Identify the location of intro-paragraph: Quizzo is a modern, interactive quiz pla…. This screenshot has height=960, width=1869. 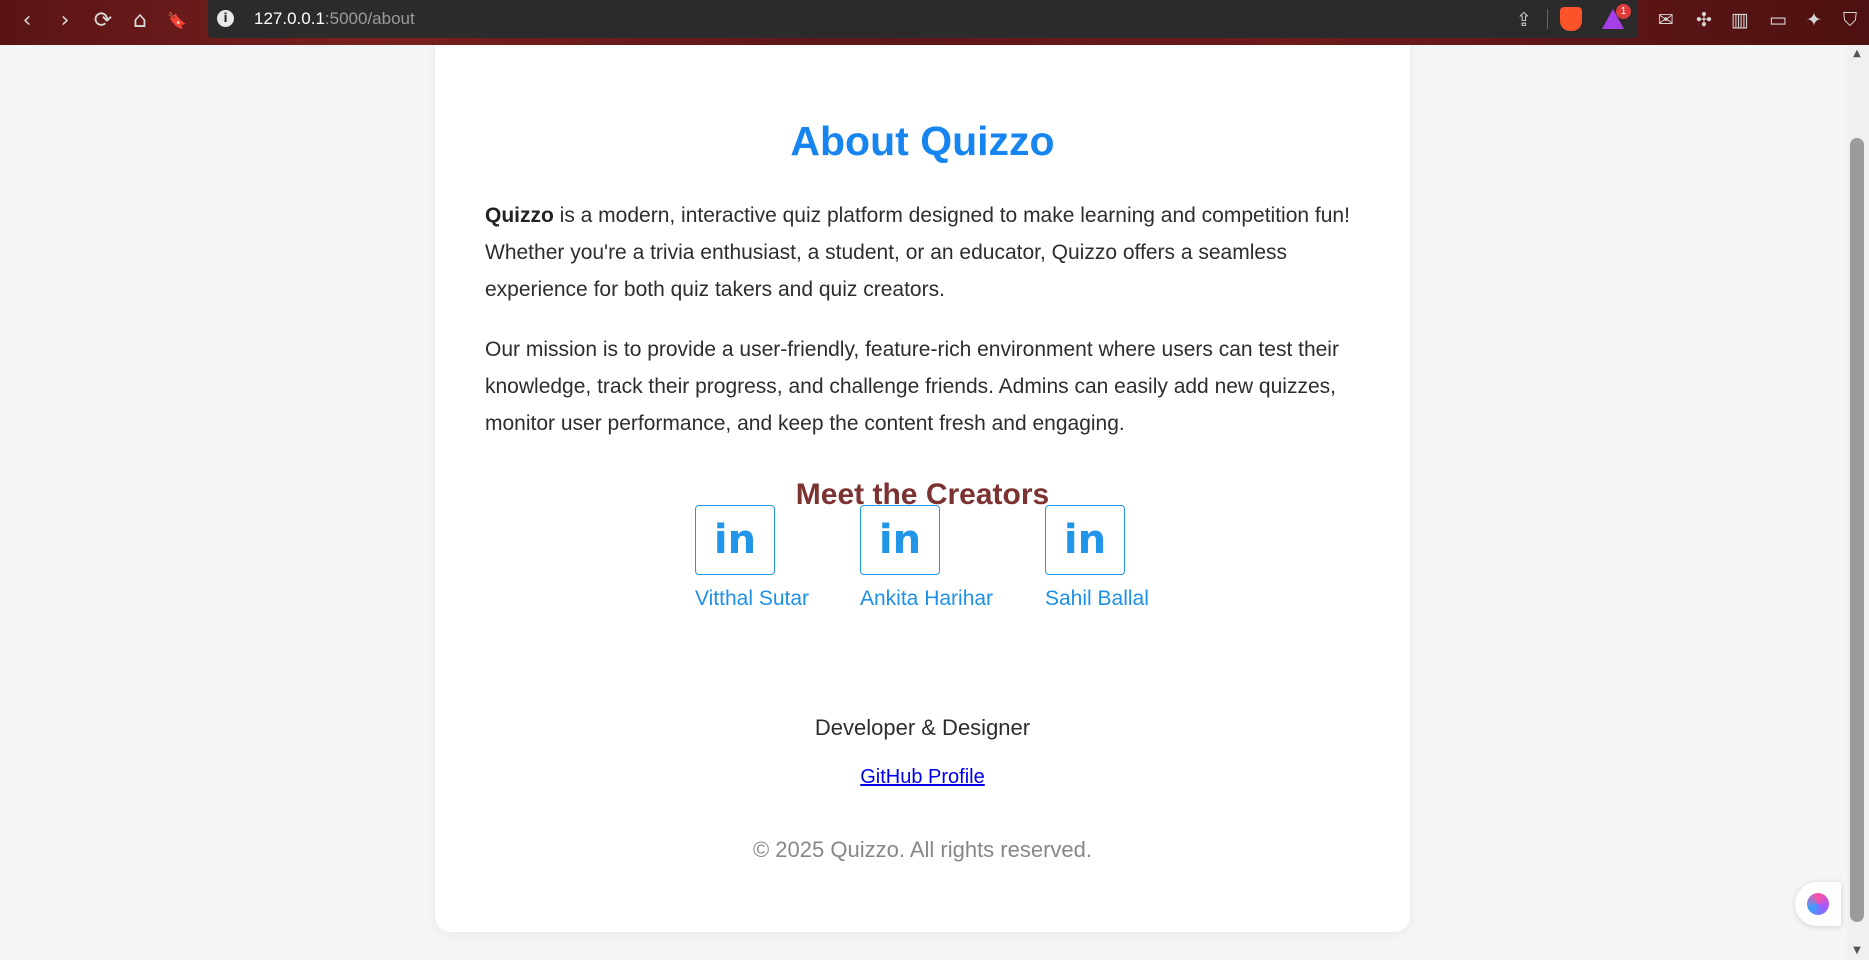
(920, 252).